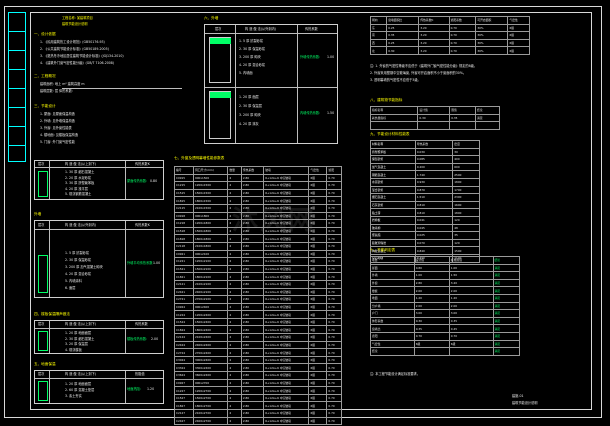 This screenshot has width=610, height=426. Describe the element at coordinates (258, 246) in the screenshot. I see `table-row: C2118 2100x1800 4 2.80 6+12A+6 中空玻璃 6级 0.70` at that location.